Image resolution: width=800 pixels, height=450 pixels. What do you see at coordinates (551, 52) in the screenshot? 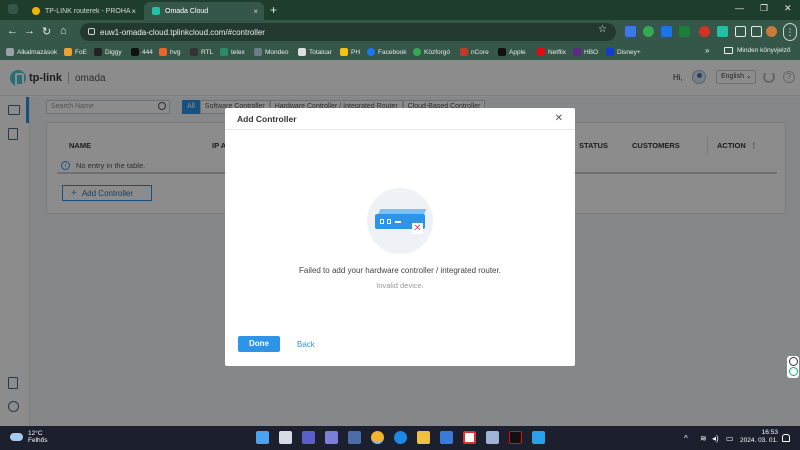
I see `bookmark-item: Netflix` at bounding box center [551, 52].